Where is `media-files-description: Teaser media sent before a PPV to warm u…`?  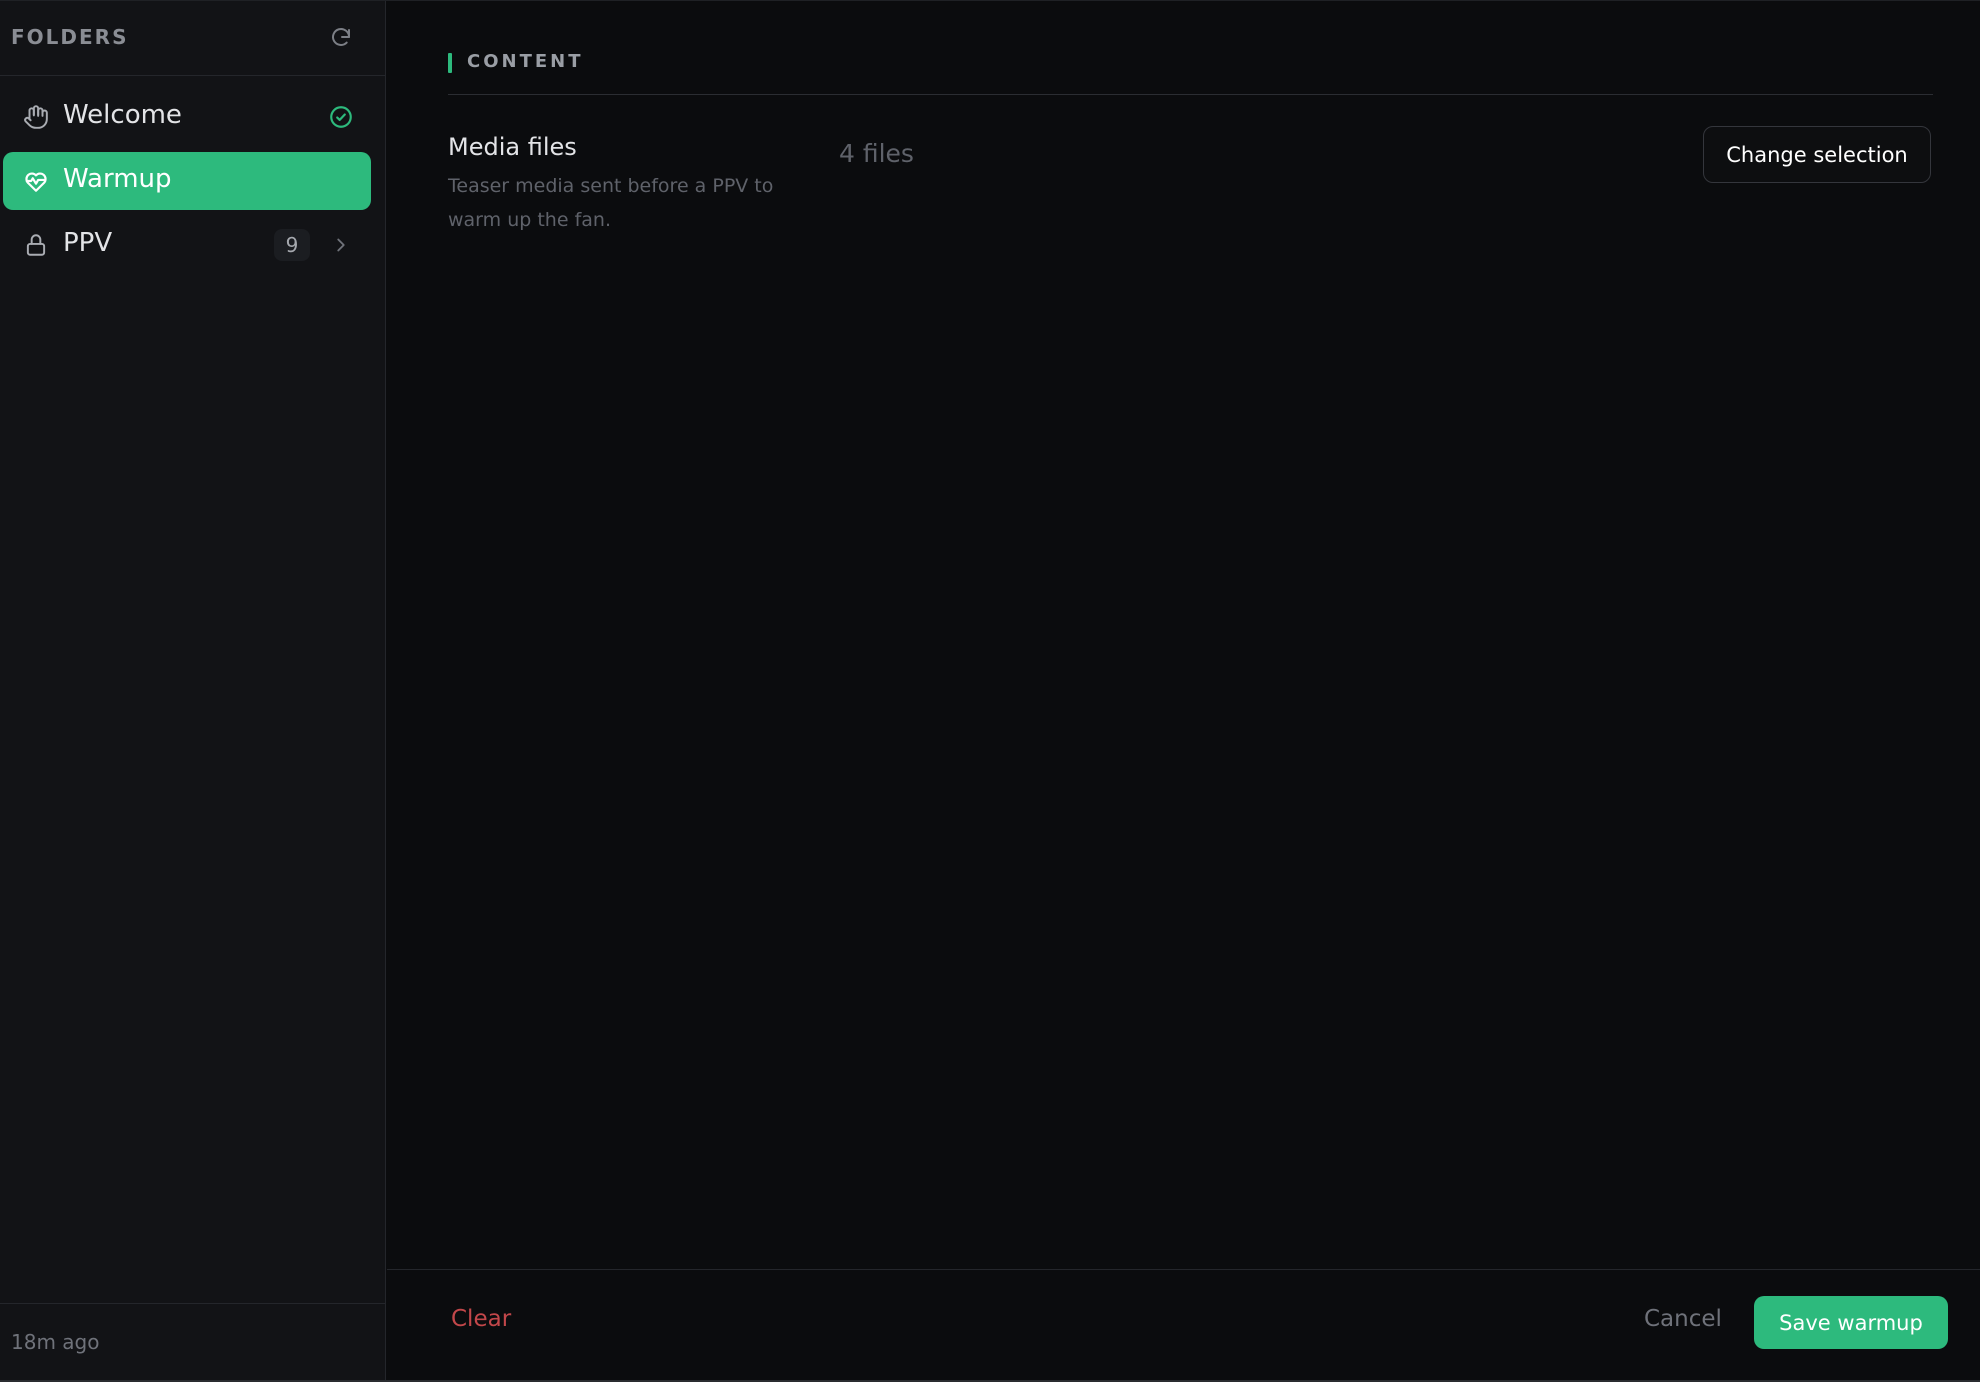
media-files-description: Teaser media sent before a PPV to warm u… is located at coordinates (611, 203).